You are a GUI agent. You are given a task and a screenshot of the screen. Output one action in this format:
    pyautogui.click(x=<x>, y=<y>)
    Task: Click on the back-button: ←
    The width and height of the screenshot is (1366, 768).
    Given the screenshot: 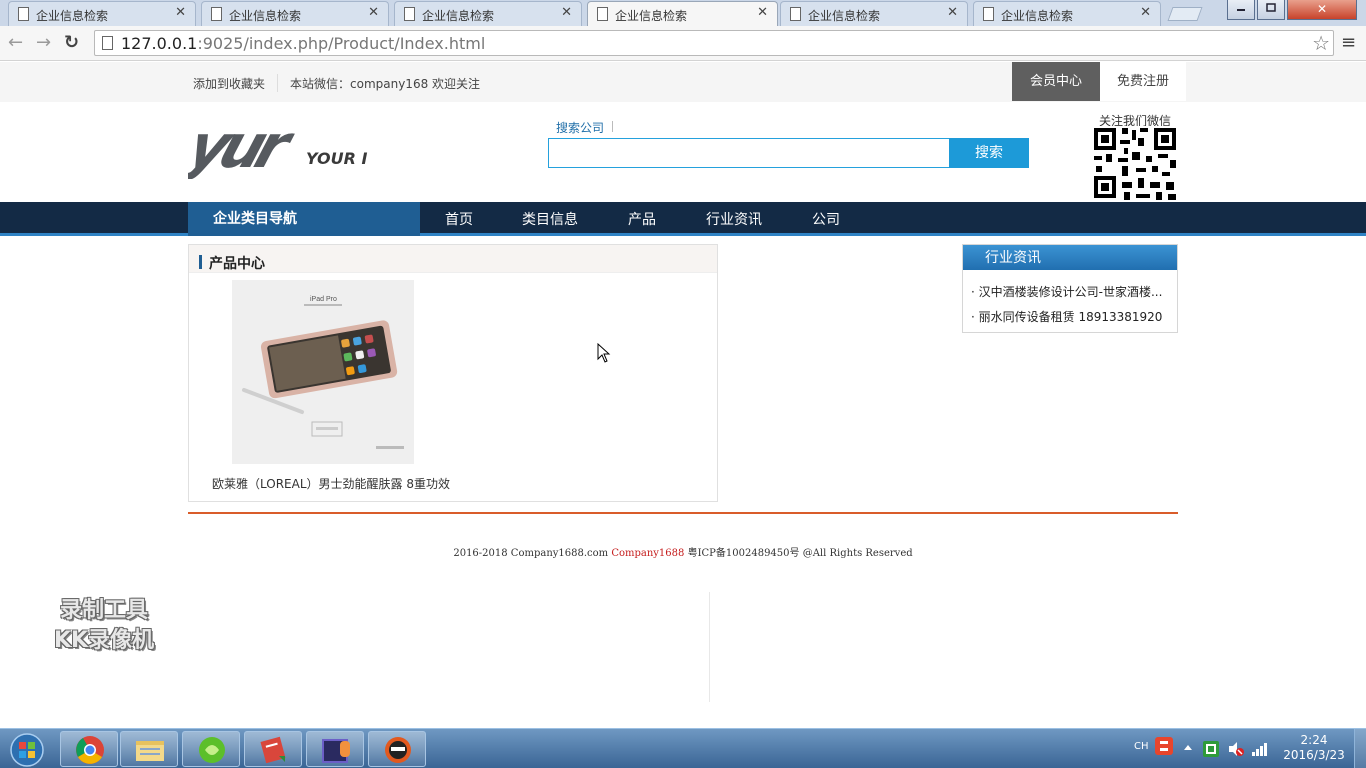 What is the action you would take?
    pyautogui.click(x=15, y=43)
    